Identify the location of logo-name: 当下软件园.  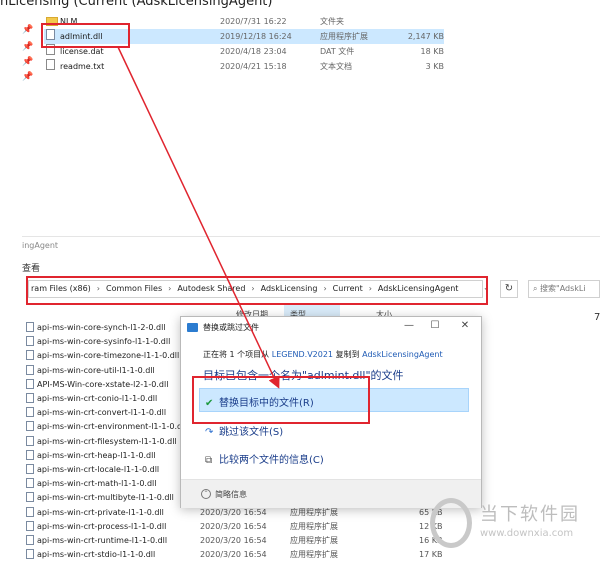
(530, 514).